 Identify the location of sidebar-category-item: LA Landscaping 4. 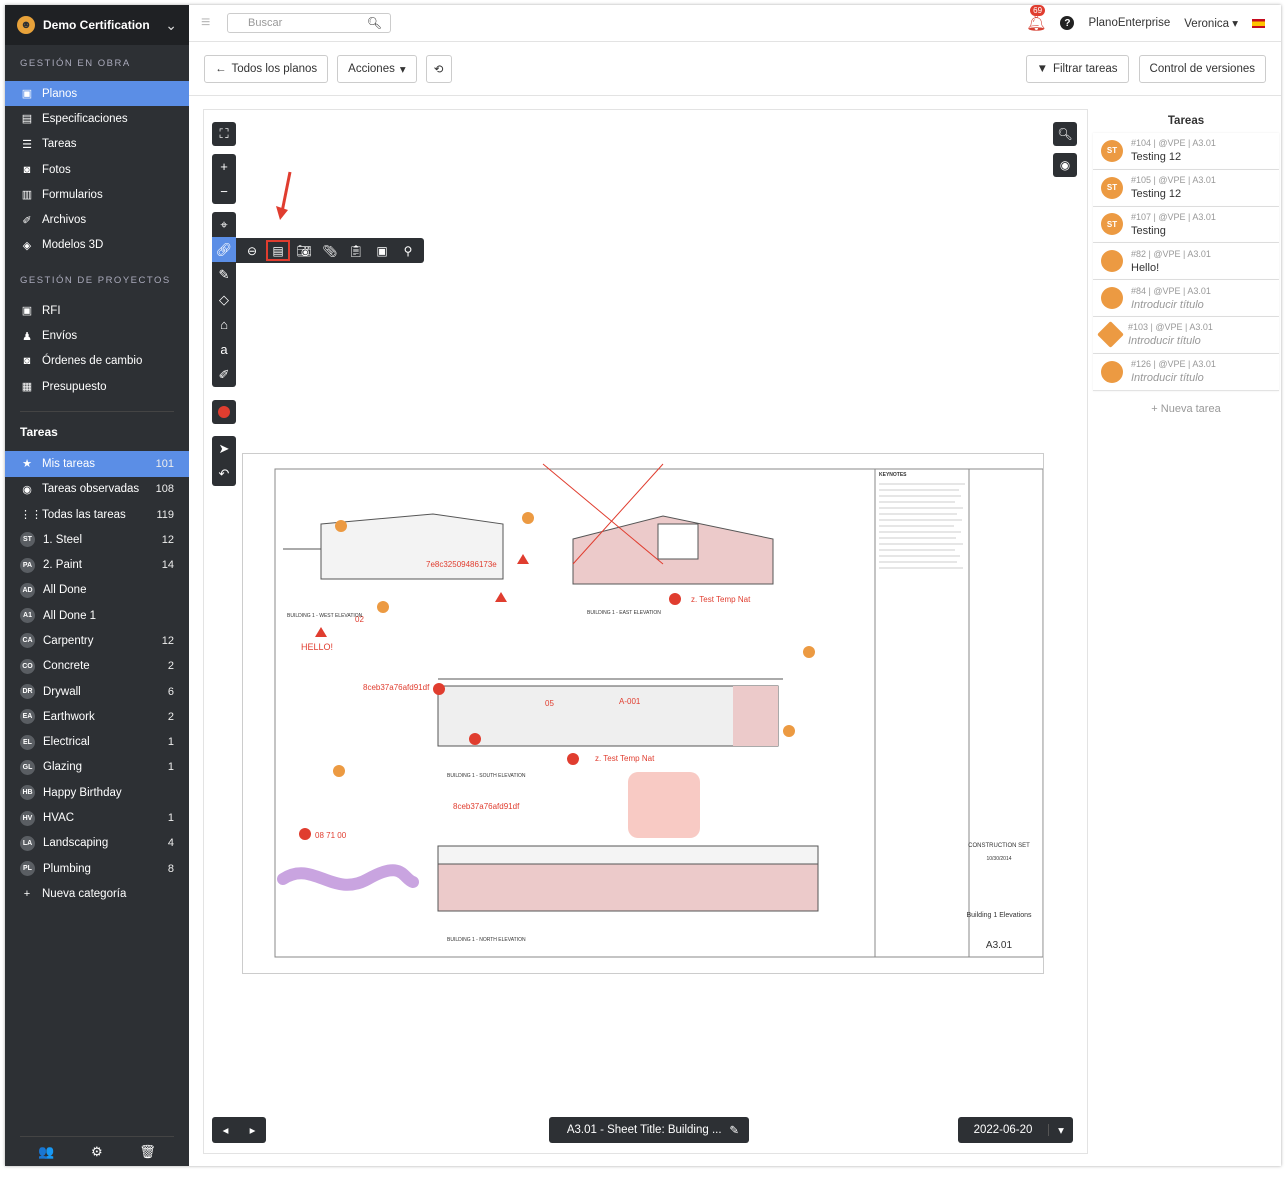
(97, 843).